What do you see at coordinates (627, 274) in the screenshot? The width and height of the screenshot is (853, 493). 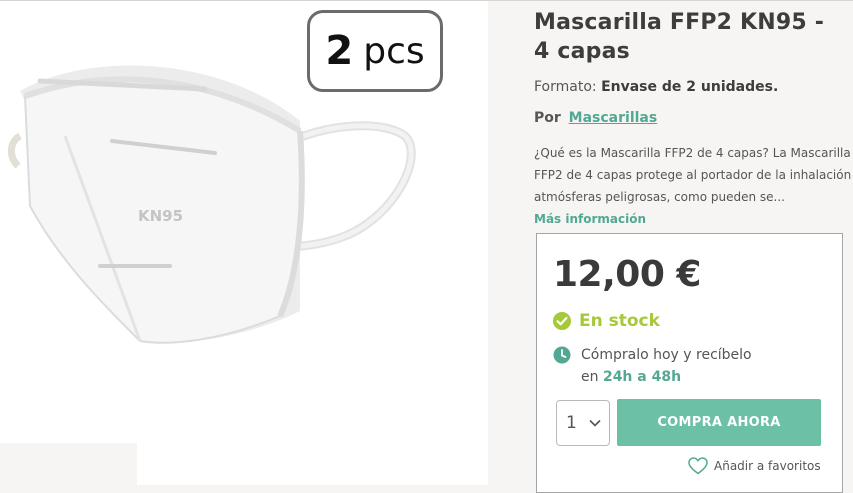 I see `price: 12,00 €` at bounding box center [627, 274].